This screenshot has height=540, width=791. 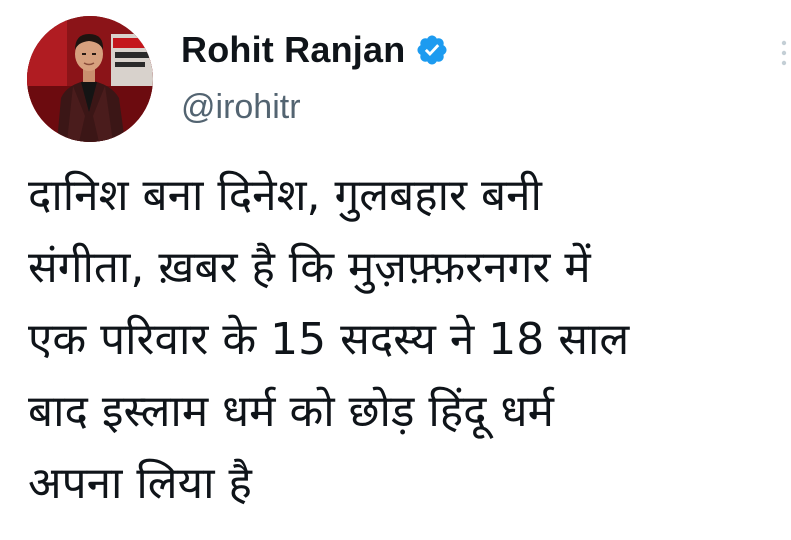 I want to click on author-name-row: Rohit Ranjan, so click(x=315, y=50).